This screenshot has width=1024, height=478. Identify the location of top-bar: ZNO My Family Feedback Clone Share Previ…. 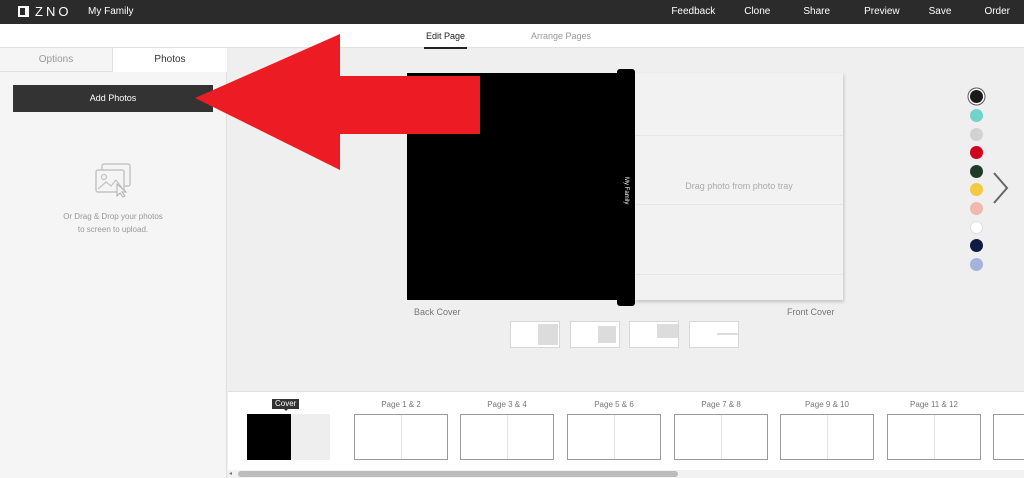
(512, 12).